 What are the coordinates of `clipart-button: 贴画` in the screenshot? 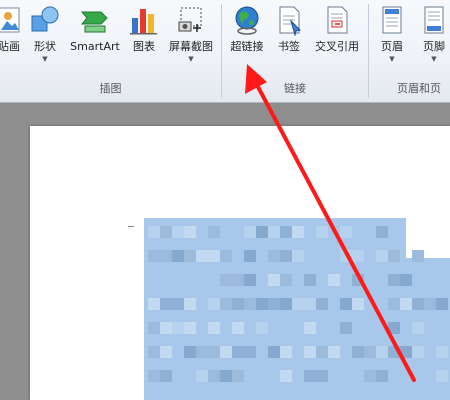 It's located at (13, 38).